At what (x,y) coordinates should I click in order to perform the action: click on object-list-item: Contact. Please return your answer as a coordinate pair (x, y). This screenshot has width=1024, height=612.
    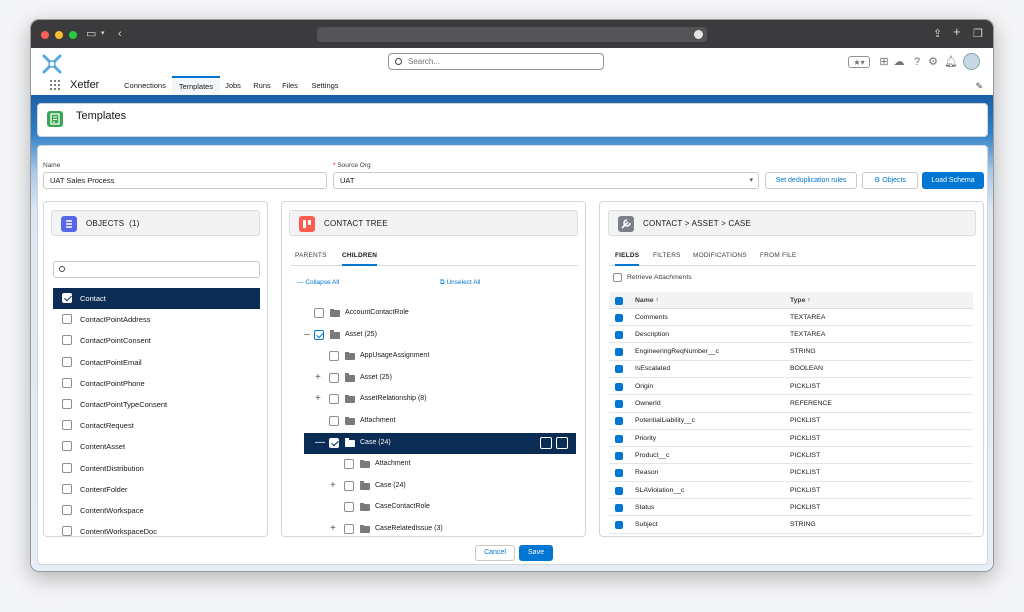
    Looking at the image, I should click on (156, 298).